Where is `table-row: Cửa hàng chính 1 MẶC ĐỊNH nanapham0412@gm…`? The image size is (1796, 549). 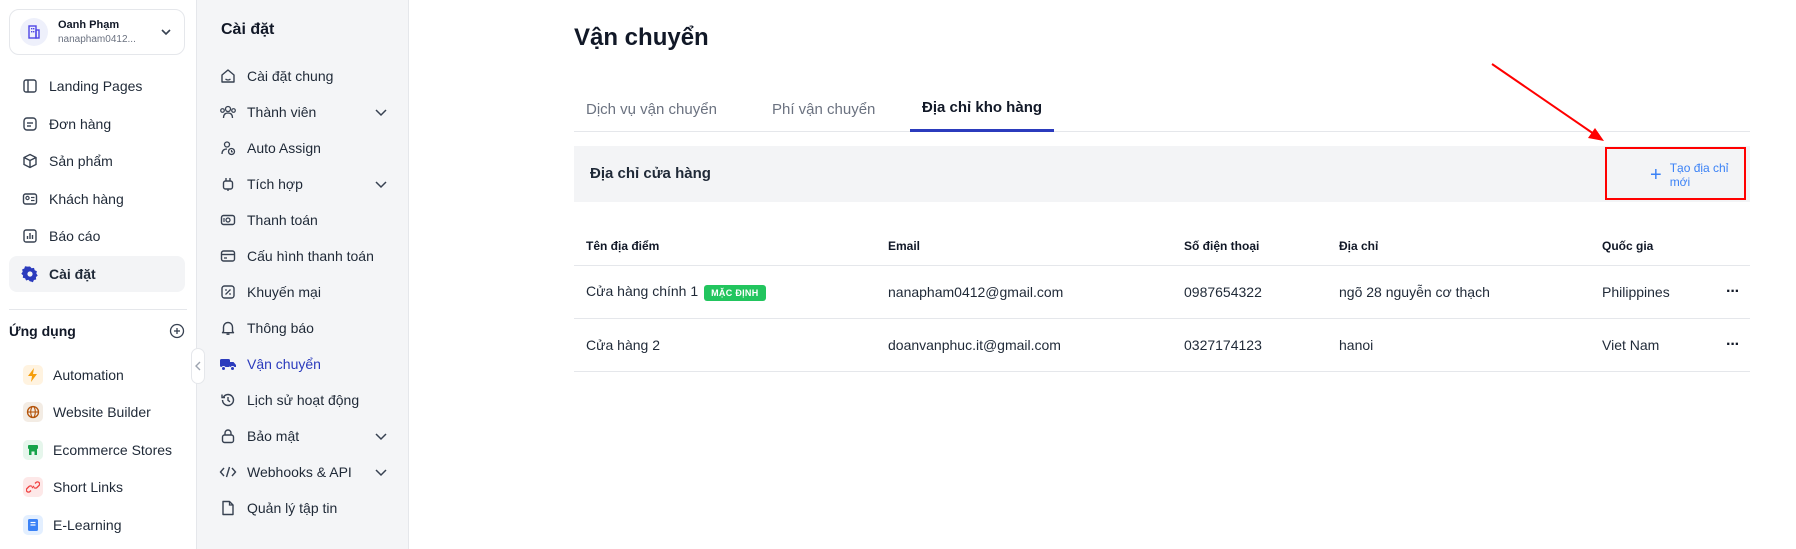 table-row: Cửa hàng chính 1 MẶC ĐỊNH nanapham0412@gm… is located at coordinates (1162, 292).